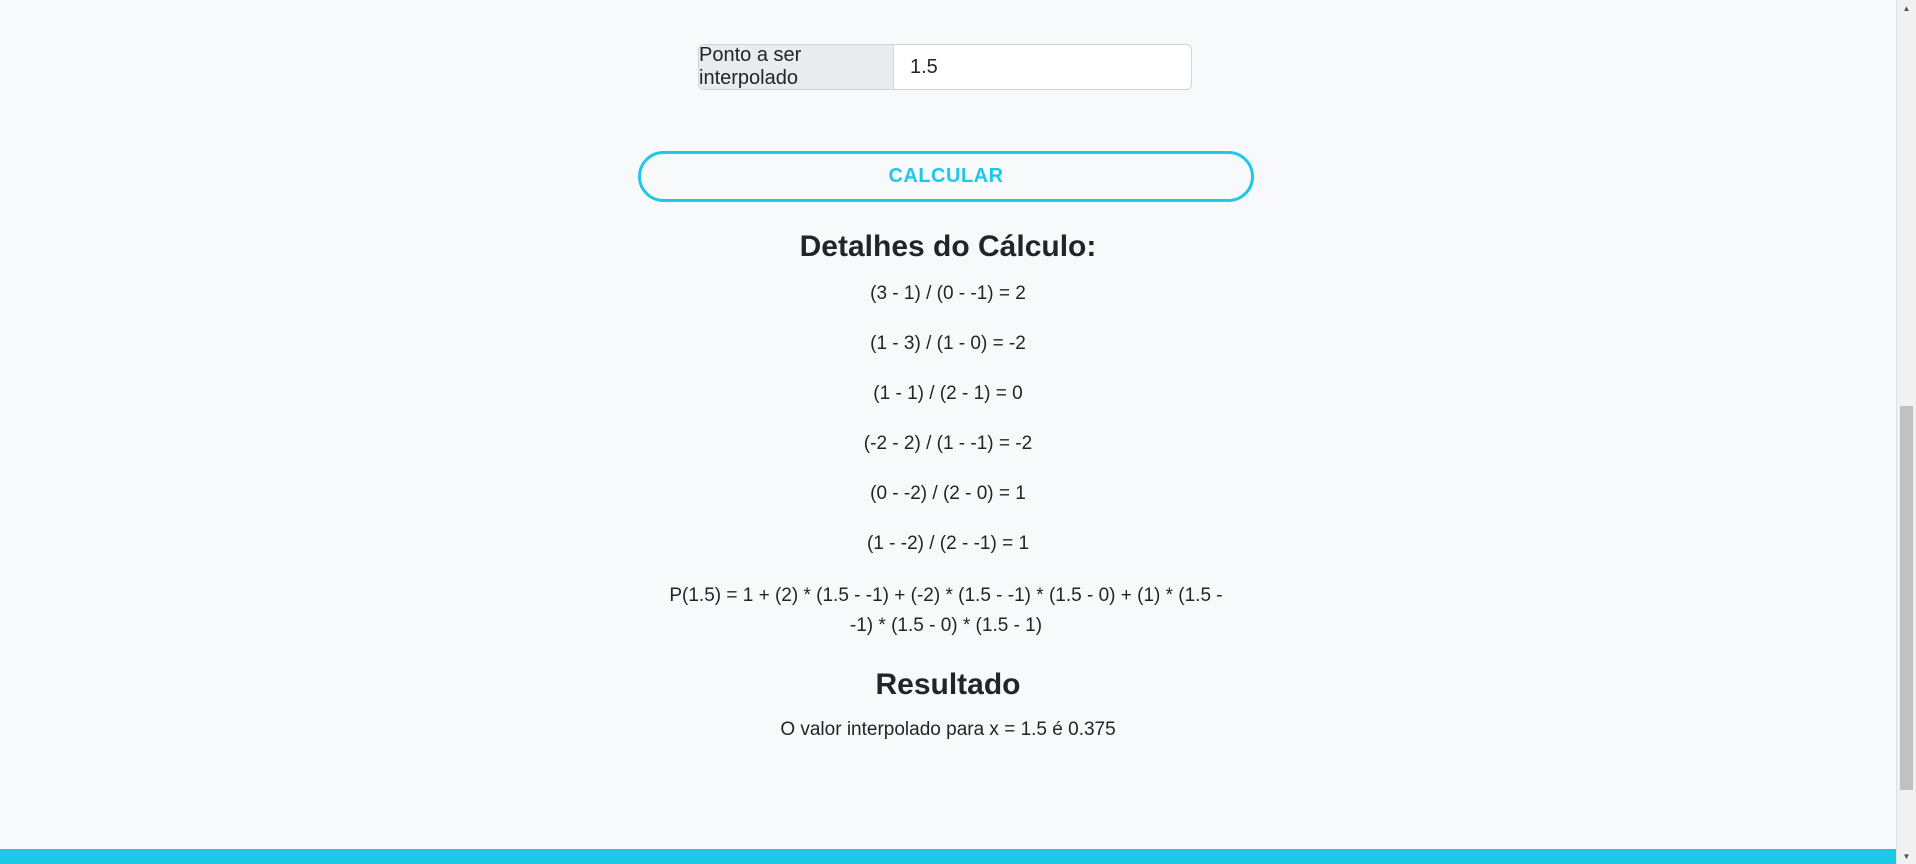 Image resolution: width=1916 pixels, height=864 pixels. Describe the element at coordinates (948, 393) in the screenshot. I see `calculation-step: (1 - 1) / (2 - 1) = 0` at that location.